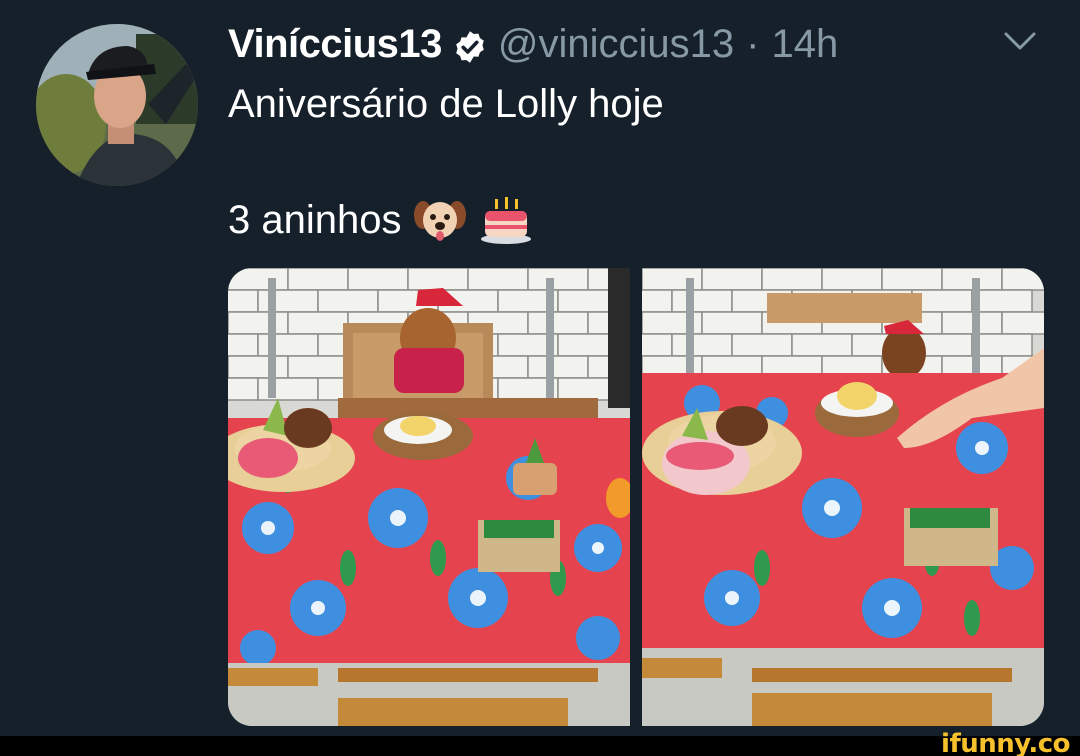  What do you see at coordinates (470, 44) in the screenshot?
I see `verified-badge-icon` at bounding box center [470, 44].